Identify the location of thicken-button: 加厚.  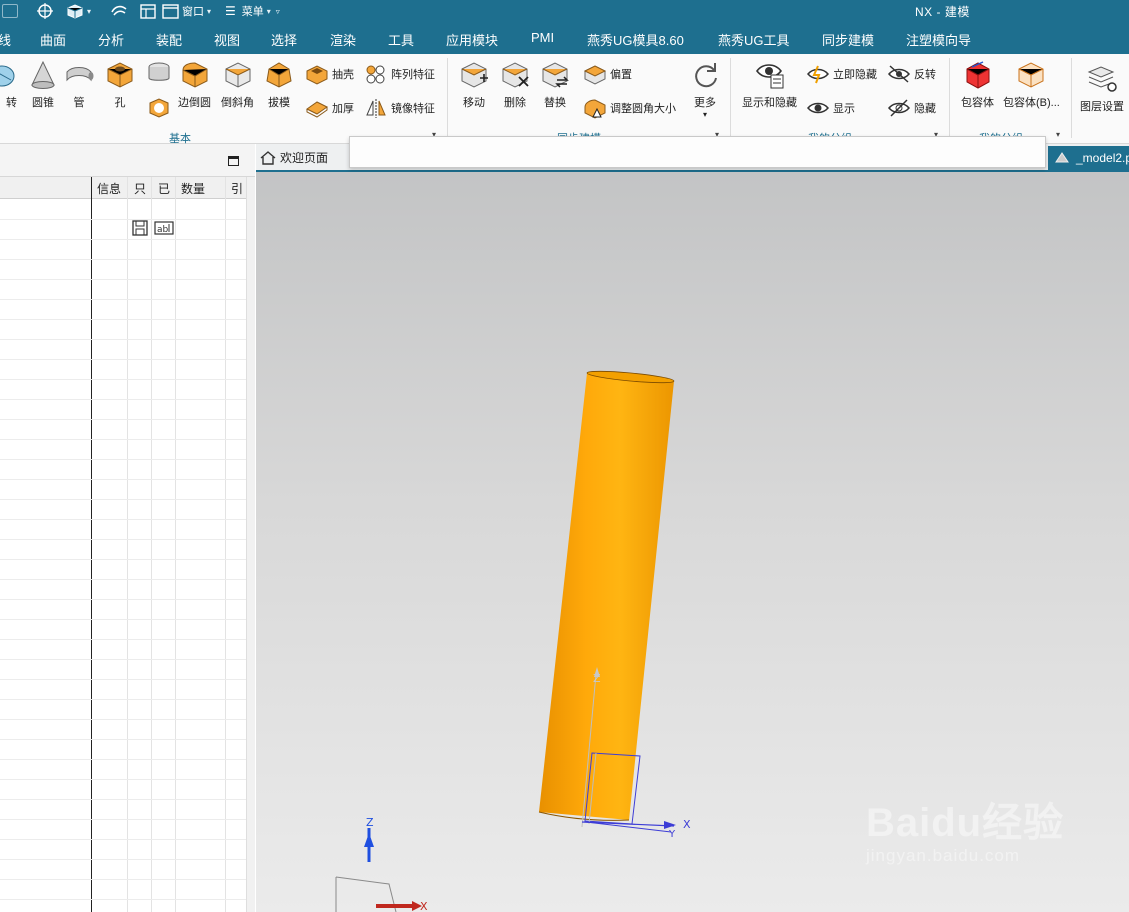
(329, 108).